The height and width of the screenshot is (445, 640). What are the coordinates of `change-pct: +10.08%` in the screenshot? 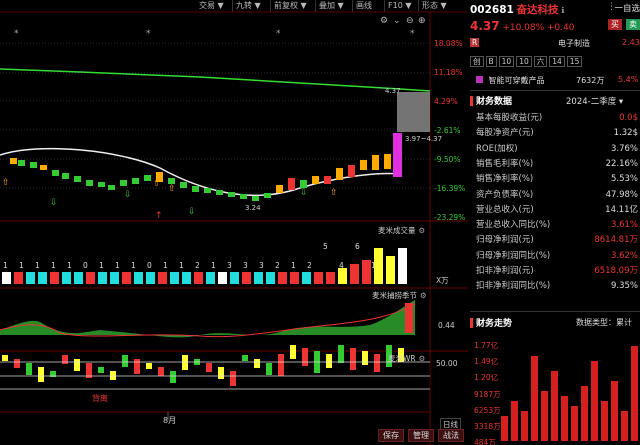 It's located at (523, 28).